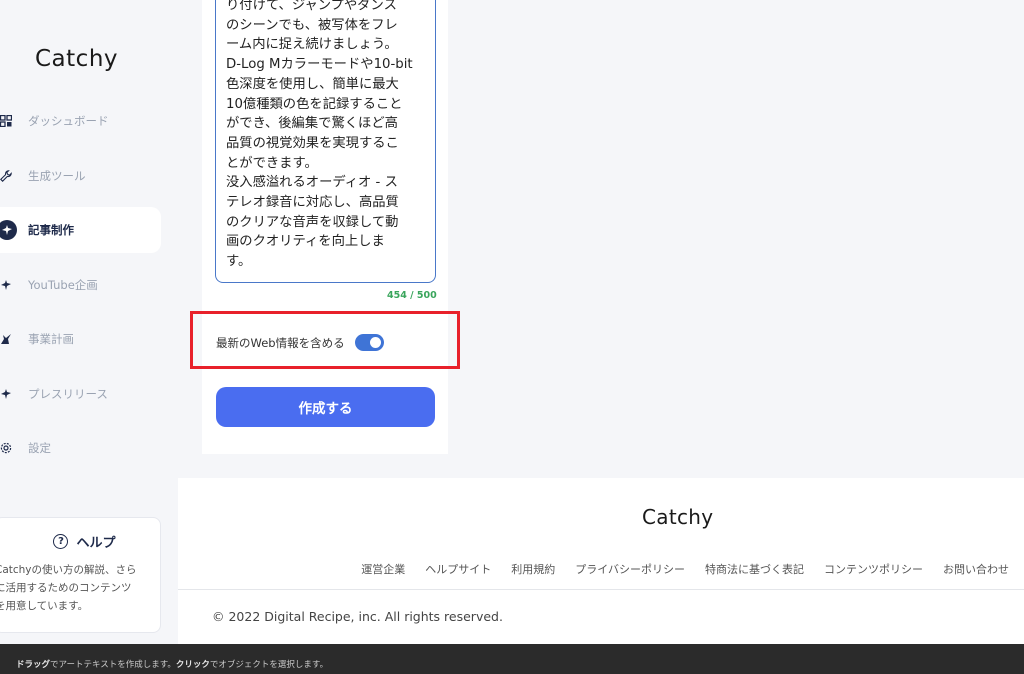 Image resolution: width=1024 pixels, height=674 pixels. Describe the element at coordinates (677, 517) in the screenshot. I see `footer-logo: Catchy` at that location.